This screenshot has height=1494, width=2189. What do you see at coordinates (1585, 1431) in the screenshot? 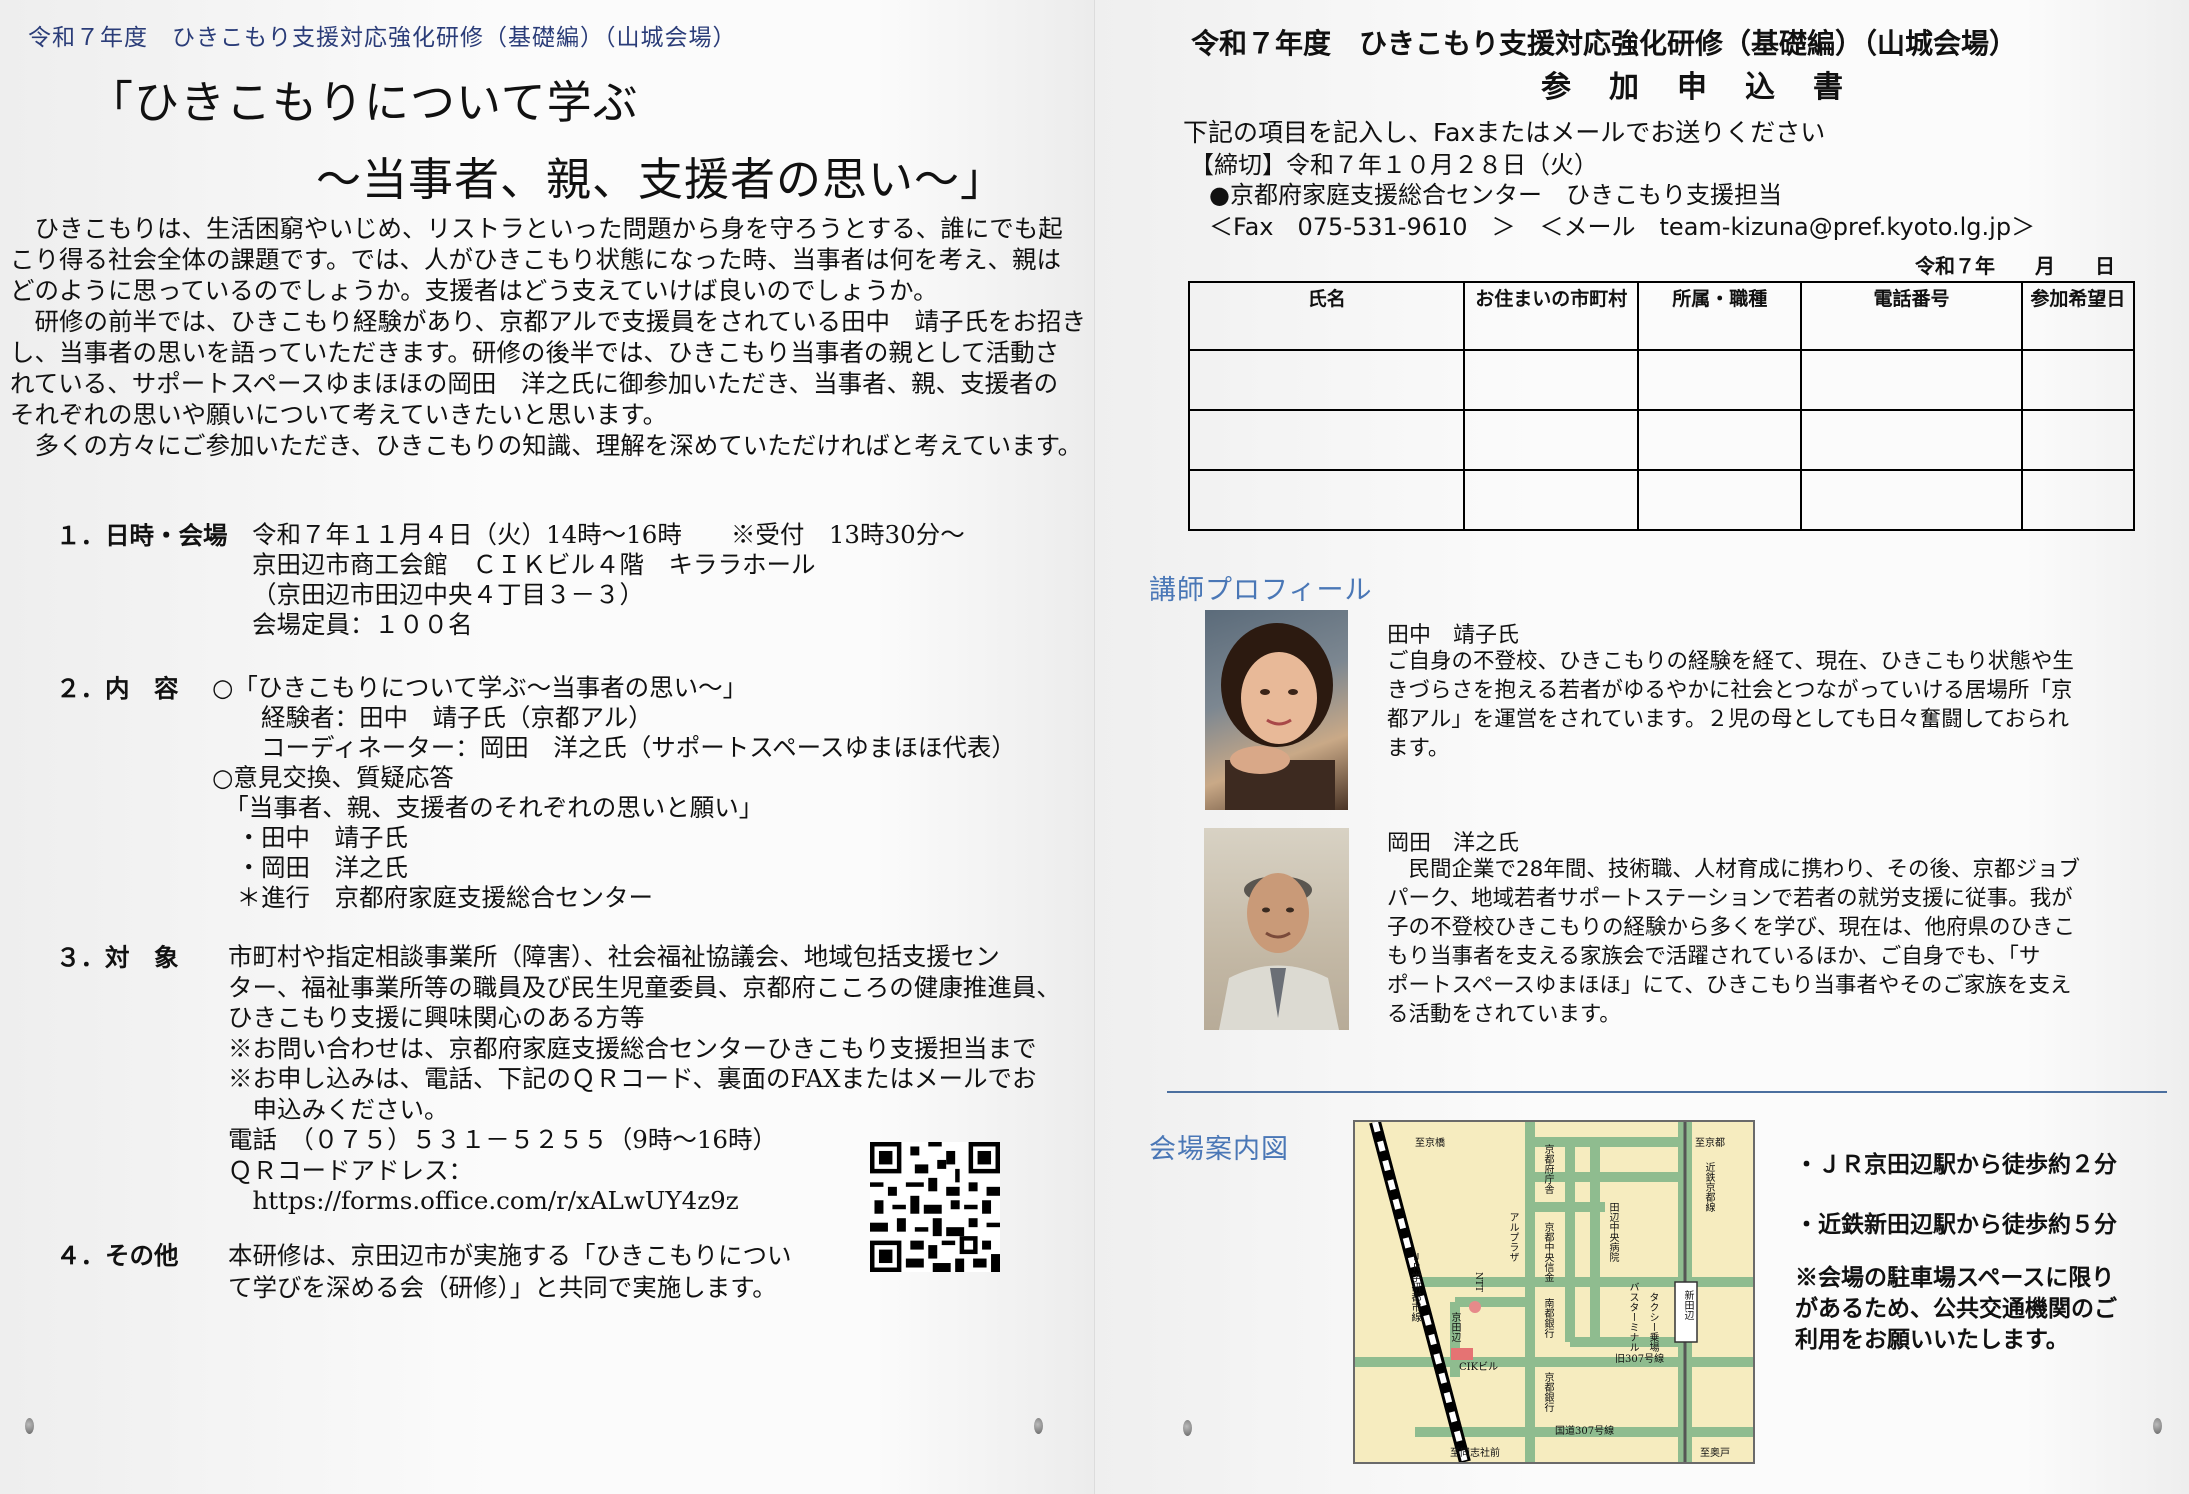
I see `map-label: 国道307号線` at bounding box center [1585, 1431].